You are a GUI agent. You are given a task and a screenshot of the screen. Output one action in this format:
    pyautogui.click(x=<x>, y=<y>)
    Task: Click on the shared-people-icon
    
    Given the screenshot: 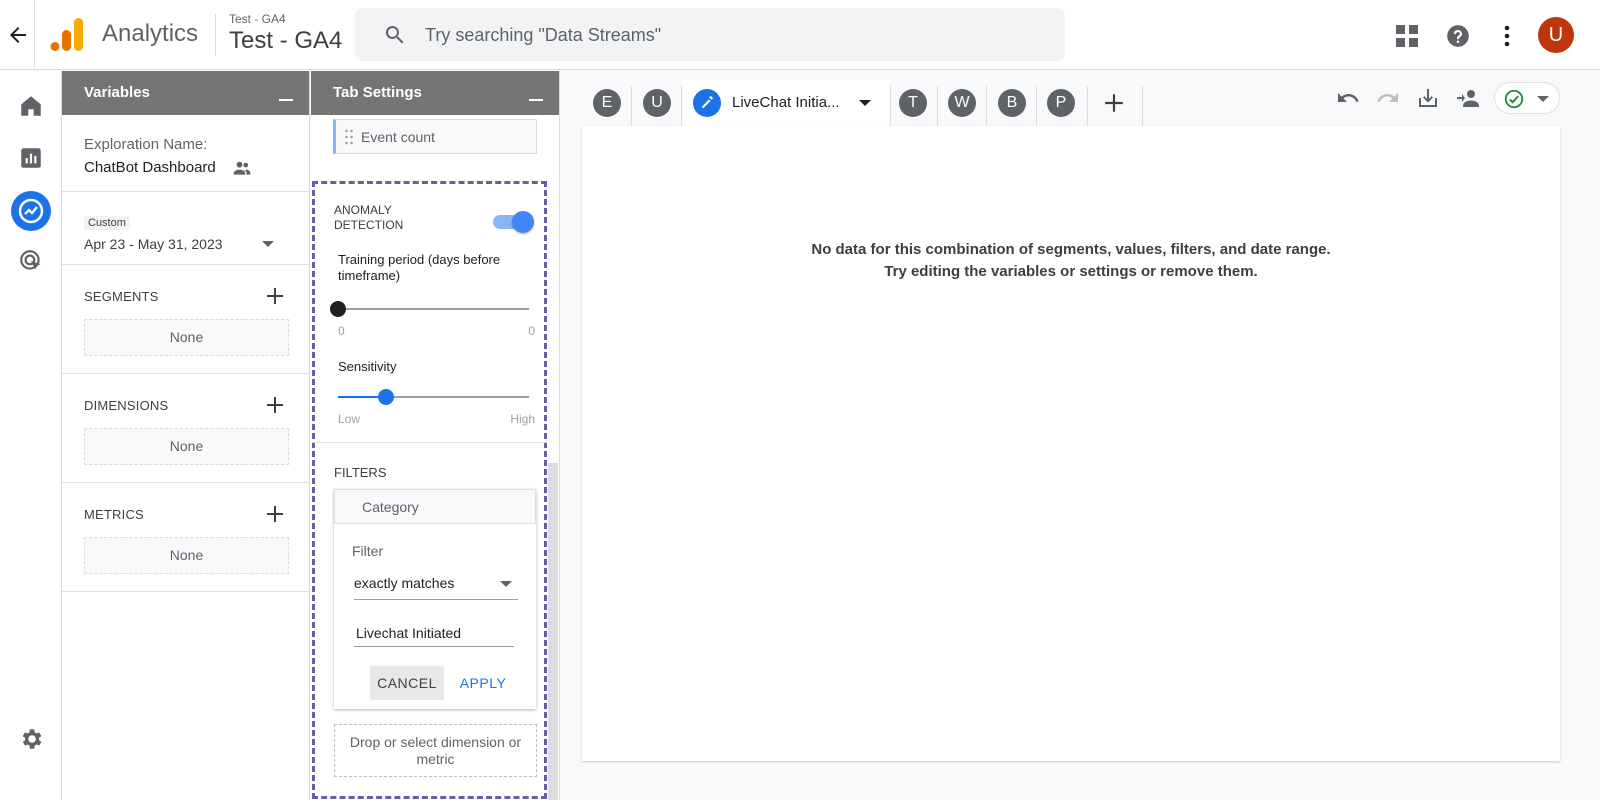 What is the action you would take?
    pyautogui.click(x=242, y=168)
    